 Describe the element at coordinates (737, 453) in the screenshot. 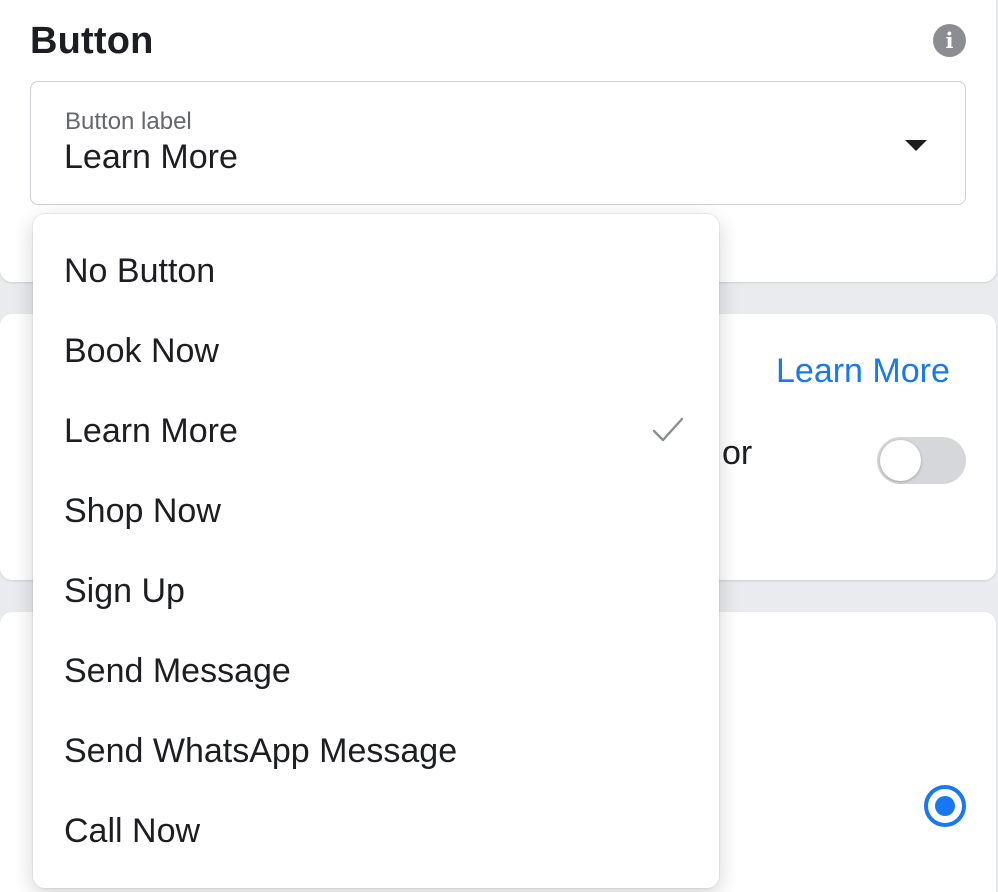

I see `toggle-label: or` at that location.